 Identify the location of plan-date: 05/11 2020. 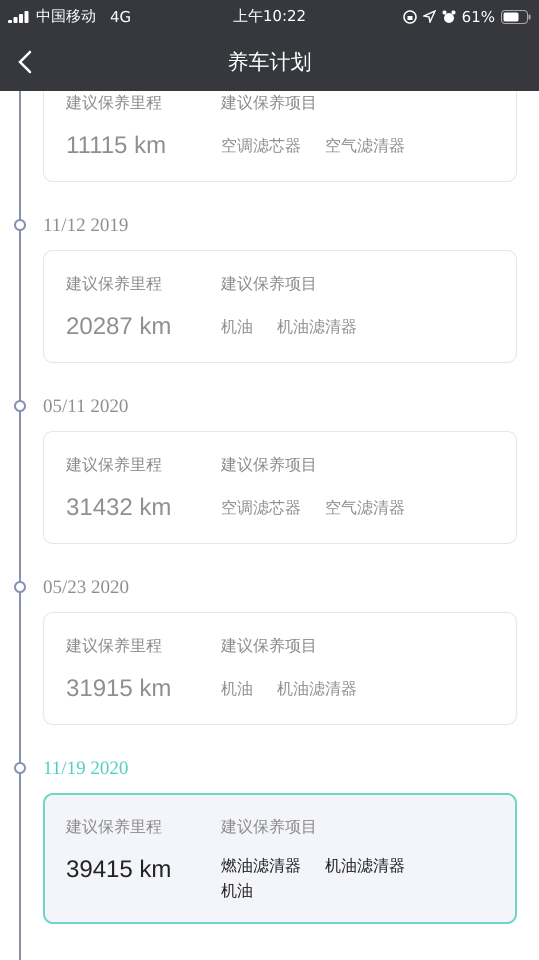
(85, 407).